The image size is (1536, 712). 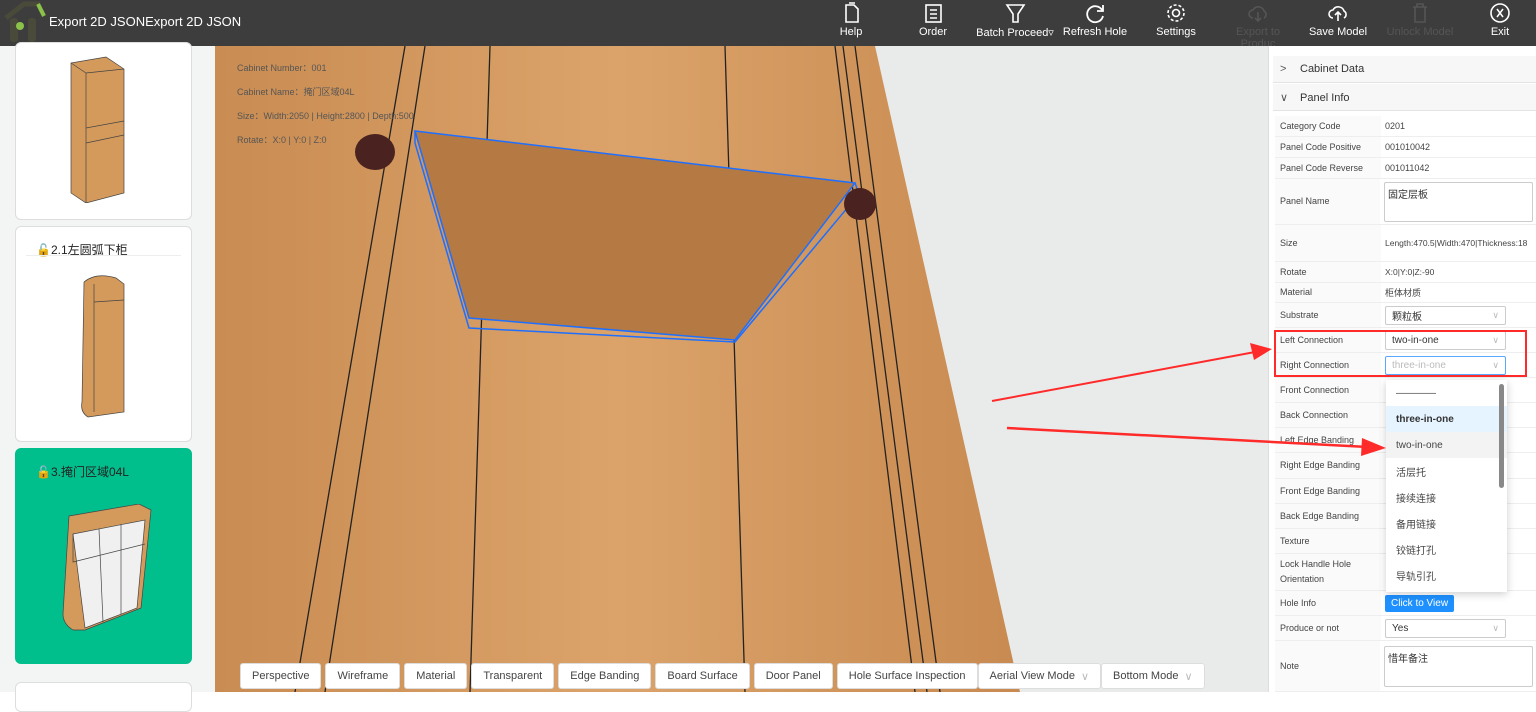 I want to click on row-value: X:0|Y:0|Z:-90, so click(x=1410, y=272).